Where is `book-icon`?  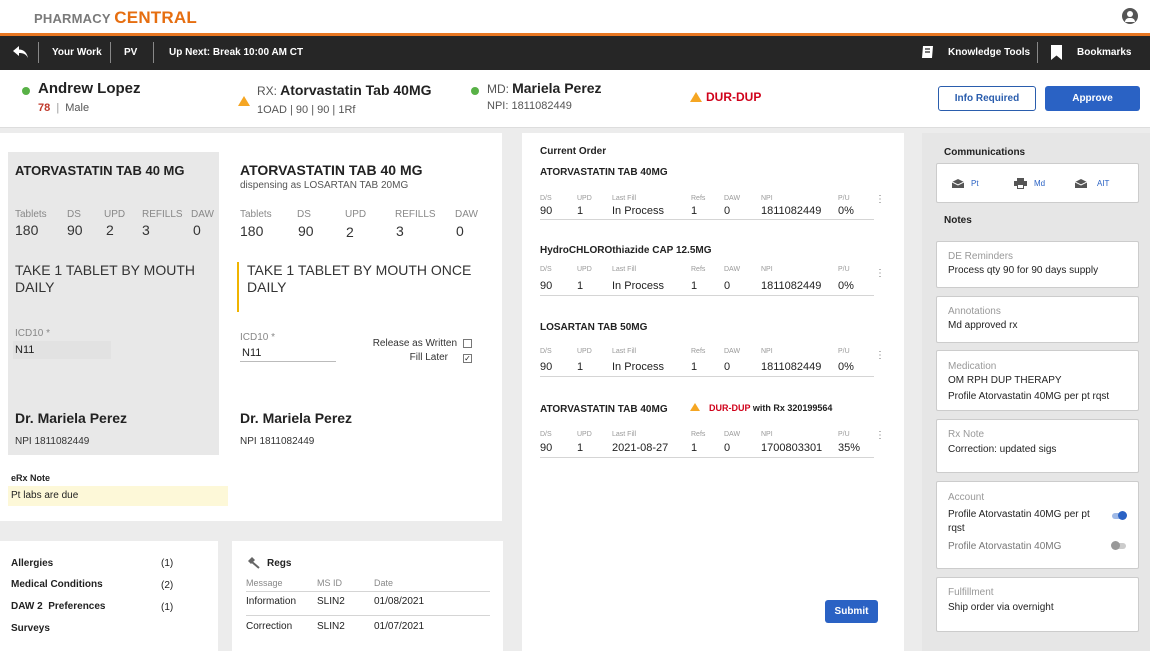 book-icon is located at coordinates (927, 52).